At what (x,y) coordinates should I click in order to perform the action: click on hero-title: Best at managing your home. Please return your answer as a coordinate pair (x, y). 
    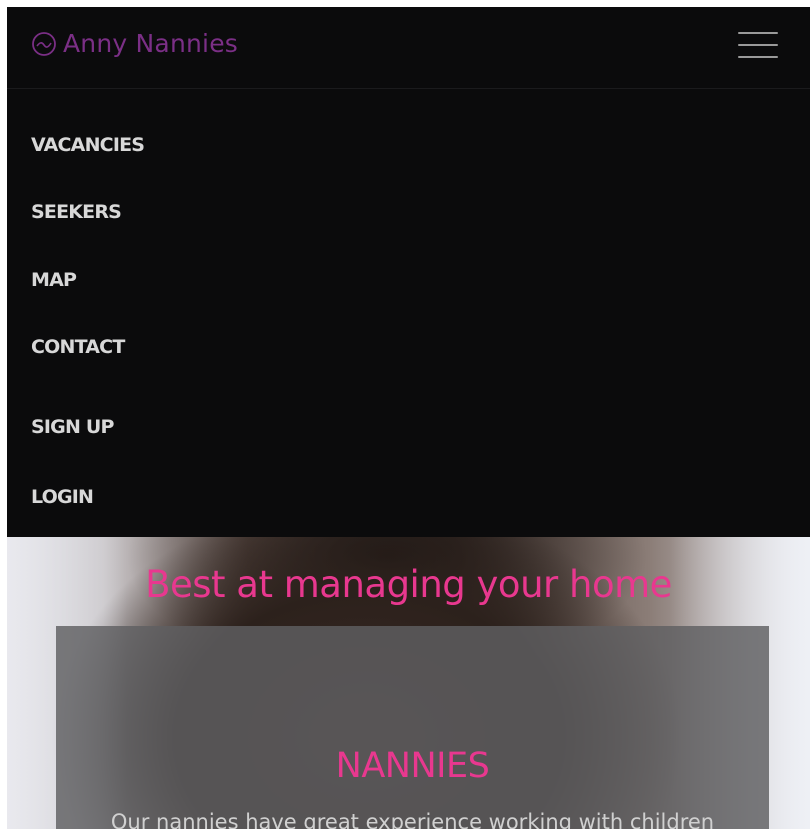
    Looking at the image, I should click on (408, 584).